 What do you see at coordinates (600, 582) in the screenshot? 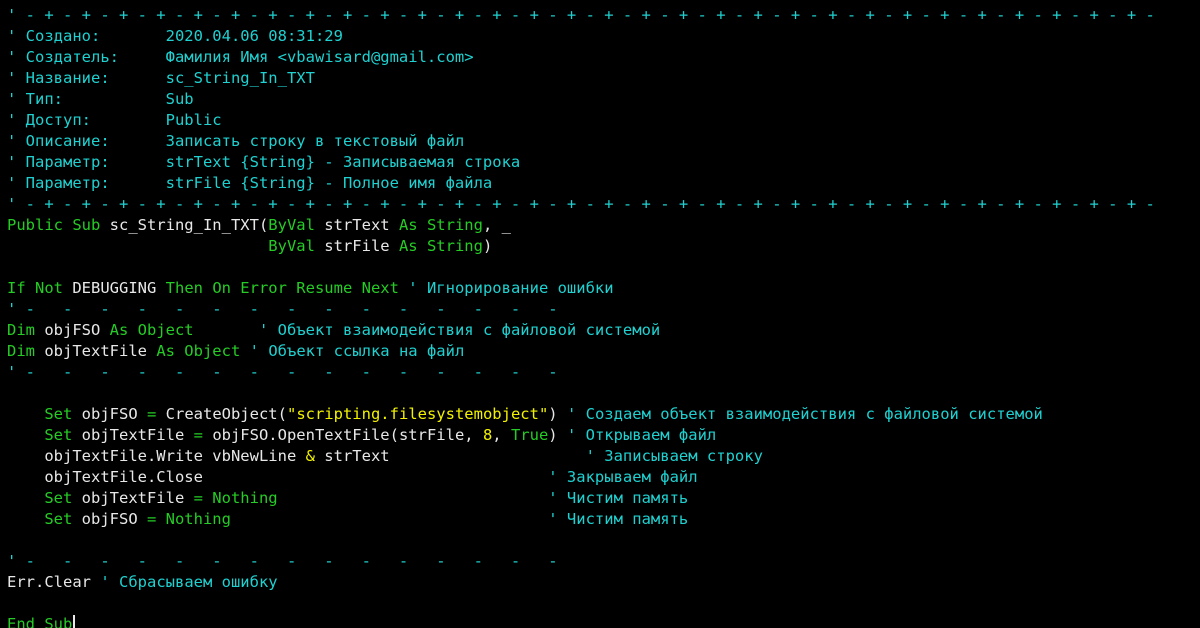
I see `code-line: Err.Clear ' Сбрасываем ошибку` at bounding box center [600, 582].